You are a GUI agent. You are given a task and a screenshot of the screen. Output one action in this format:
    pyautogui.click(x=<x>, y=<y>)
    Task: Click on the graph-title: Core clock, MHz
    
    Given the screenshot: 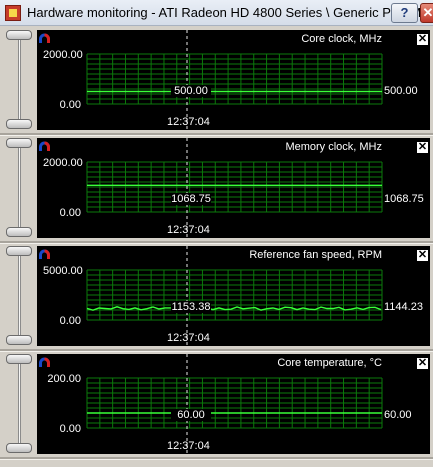 What is the action you would take?
    pyautogui.click(x=341, y=39)
    